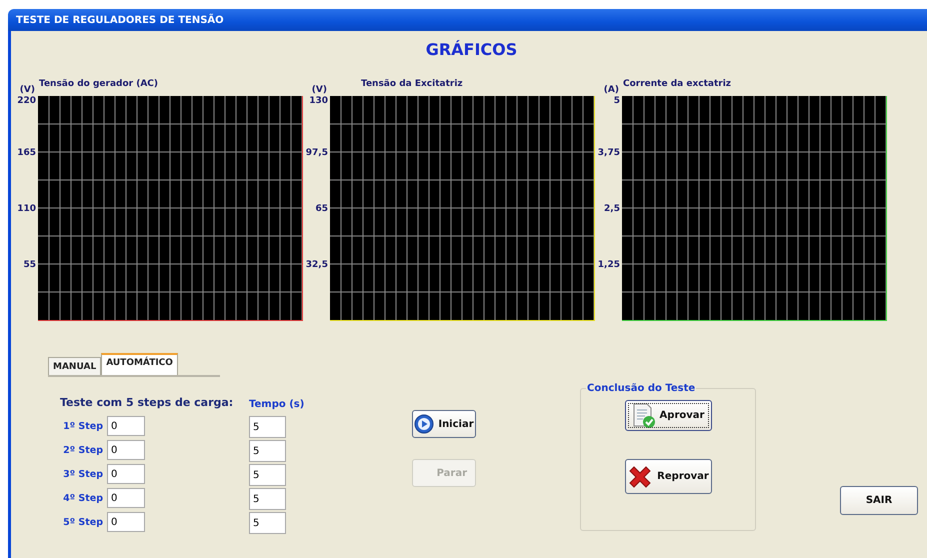 Image resolution: width=927 pixels, height=558 pixels. Describe the element at coordinates (26, 101) in the screenshot. I see `axis-tick-label: 220` at that location.